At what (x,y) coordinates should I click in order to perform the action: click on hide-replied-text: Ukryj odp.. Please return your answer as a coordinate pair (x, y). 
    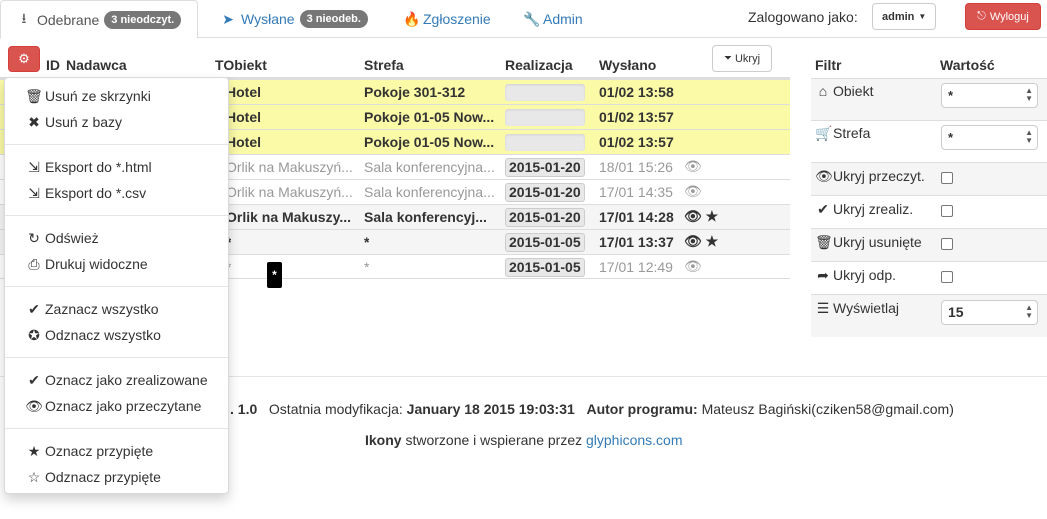
    Looking at the image, I should click on (865, 275).